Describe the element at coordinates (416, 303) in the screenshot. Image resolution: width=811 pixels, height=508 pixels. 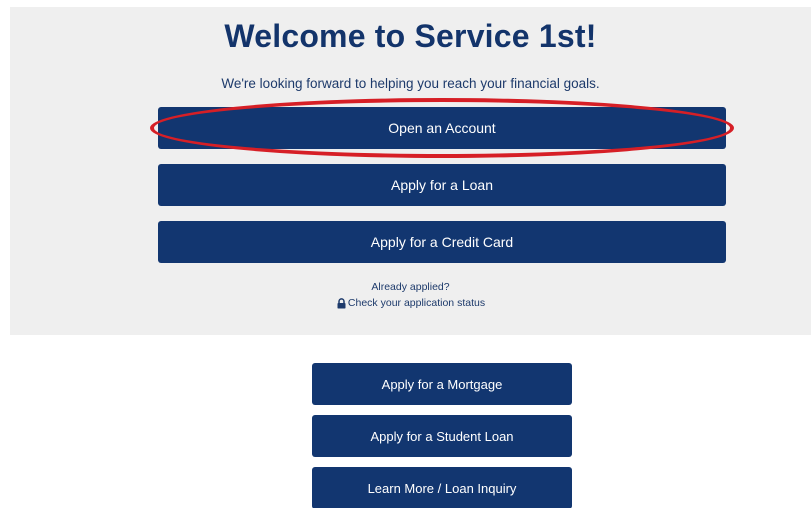
I see `check-application-status-label: Check your application status` at that location.